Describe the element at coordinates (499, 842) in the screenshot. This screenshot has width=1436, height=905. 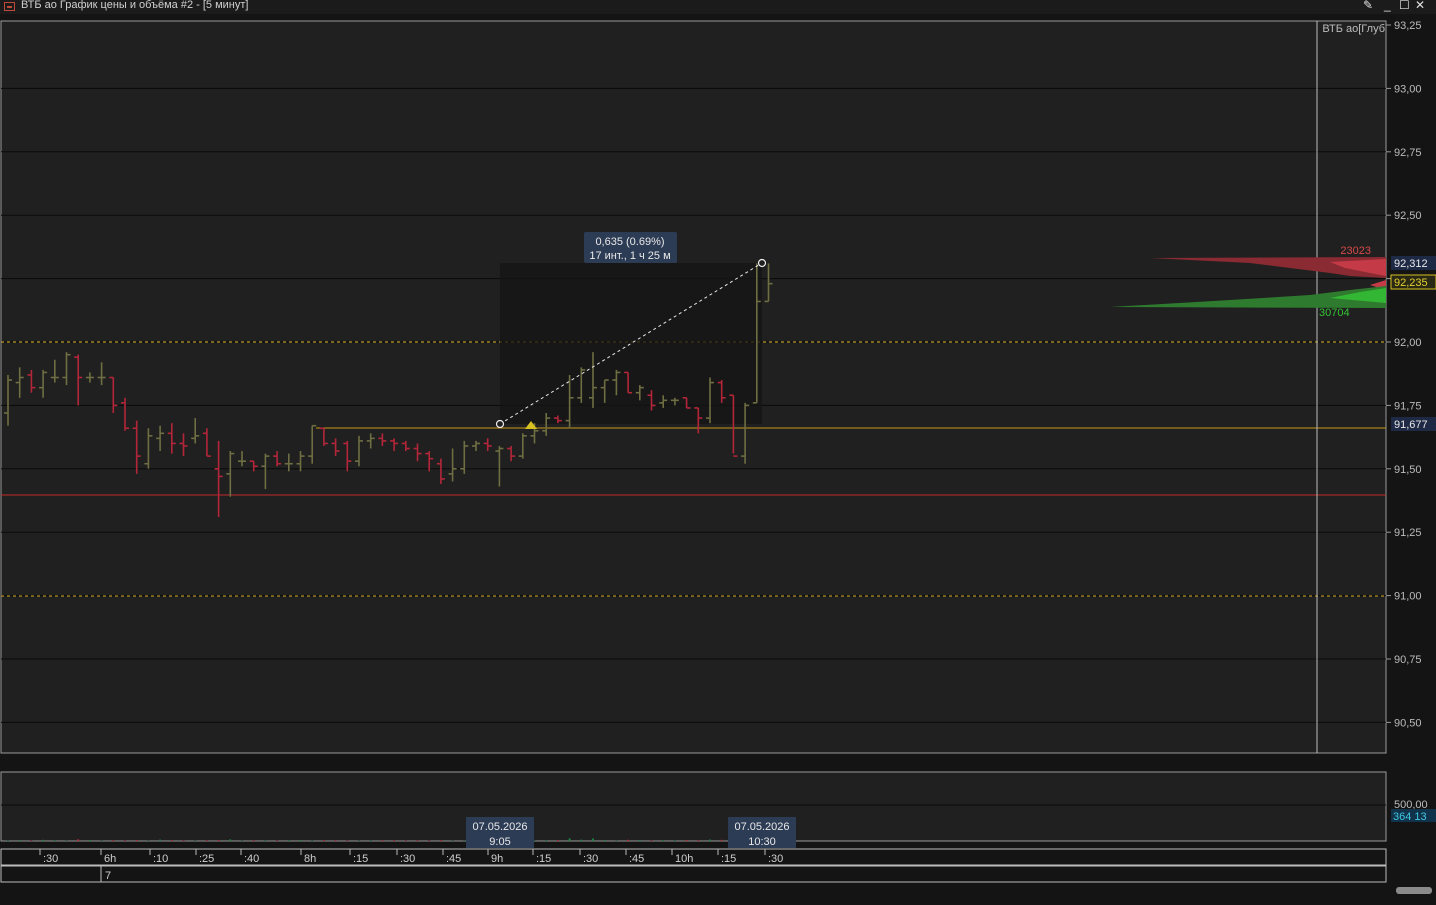
I see `crosshair-time-left: 9:05` at that location.